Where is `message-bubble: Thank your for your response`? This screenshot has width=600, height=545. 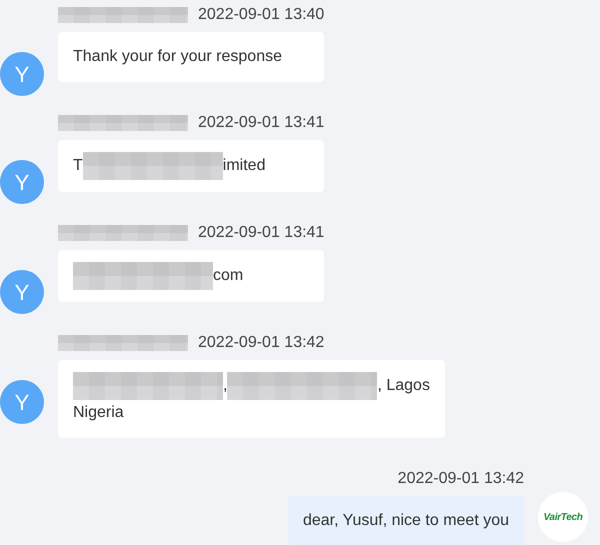
message-bubble: Thank your for your response is located at coordinates (191, 57).